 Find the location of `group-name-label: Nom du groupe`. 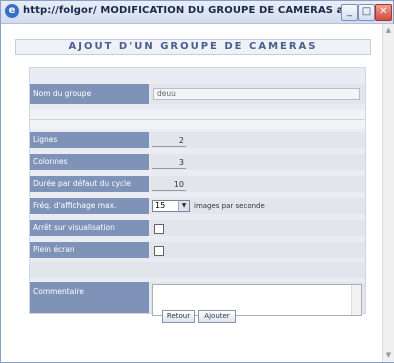

group-name-label: Nom du groupe is located at coordinates (89, 94).